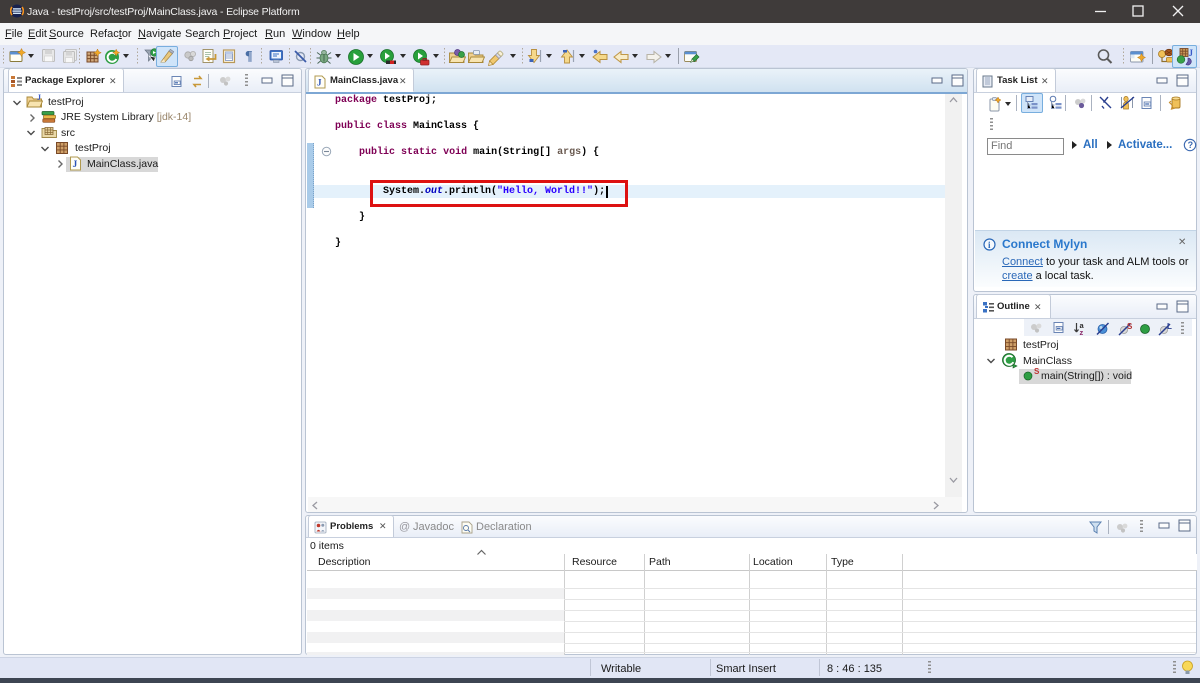 This screenshot has width=1200, height=683. What do you see at coordinates (1082, 332) in the screenshot?
I see `svg-text: z` at bounding box center [1082, 332].